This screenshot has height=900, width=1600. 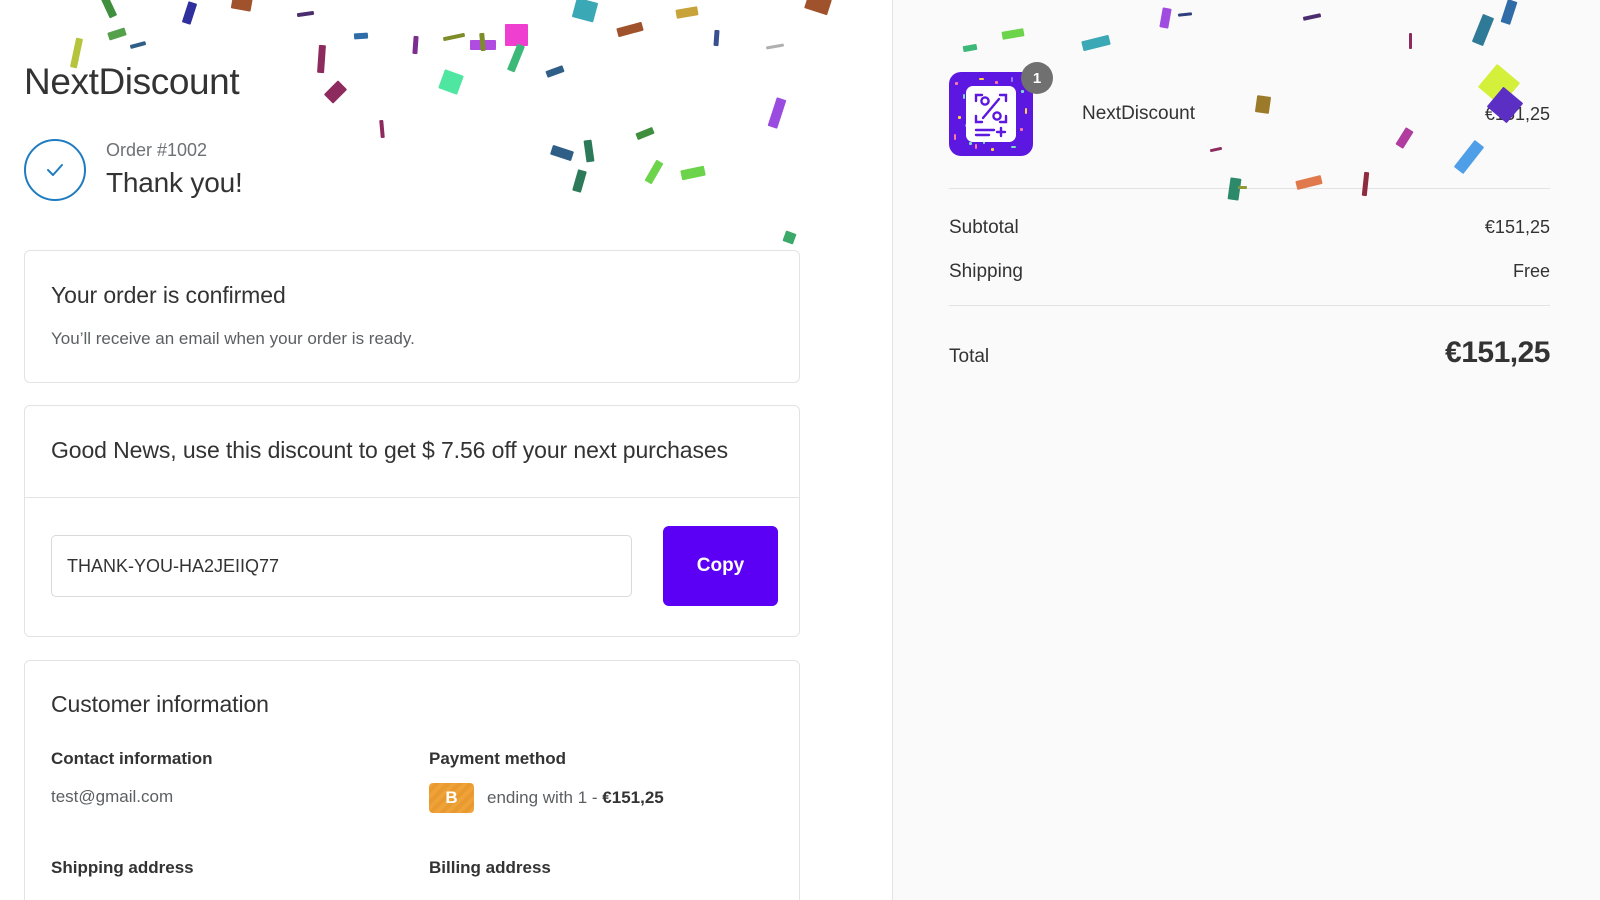 I want to click on line-item-price: €151,25, so click(x=1517, y=113).